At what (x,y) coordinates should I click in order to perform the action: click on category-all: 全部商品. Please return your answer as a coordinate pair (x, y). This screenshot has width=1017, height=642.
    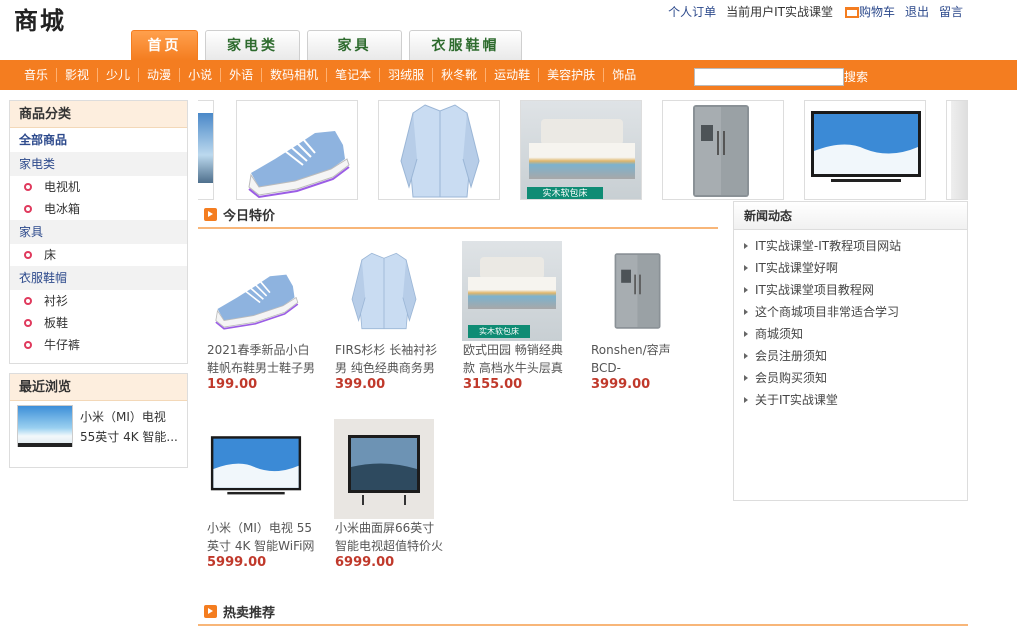
    Looking at the image, I should click on (98, 140).